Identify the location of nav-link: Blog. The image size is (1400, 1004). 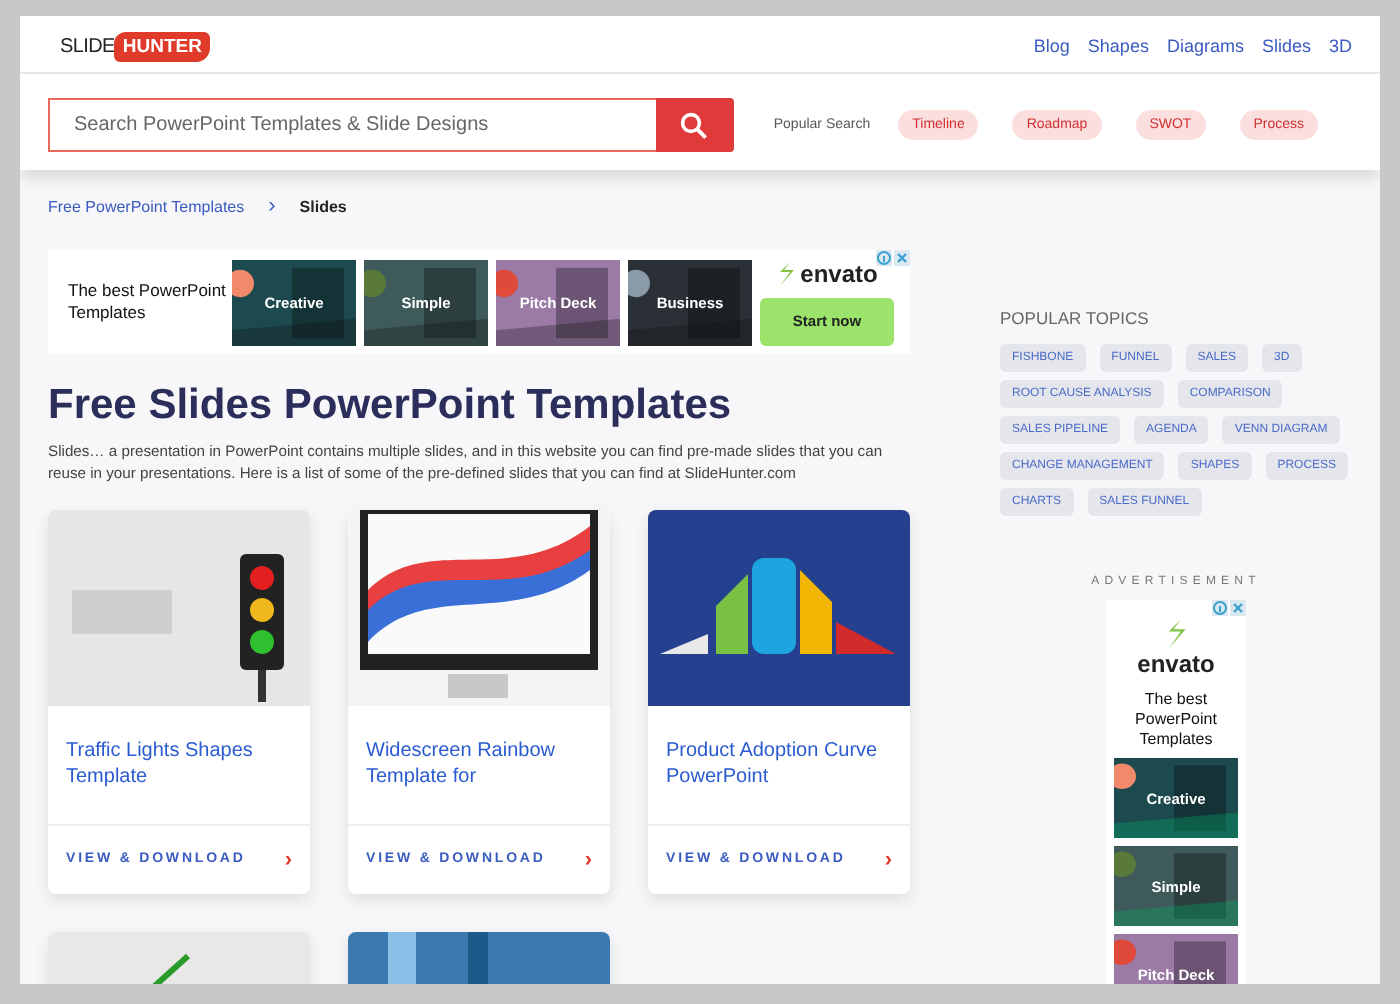
(1051, 46).